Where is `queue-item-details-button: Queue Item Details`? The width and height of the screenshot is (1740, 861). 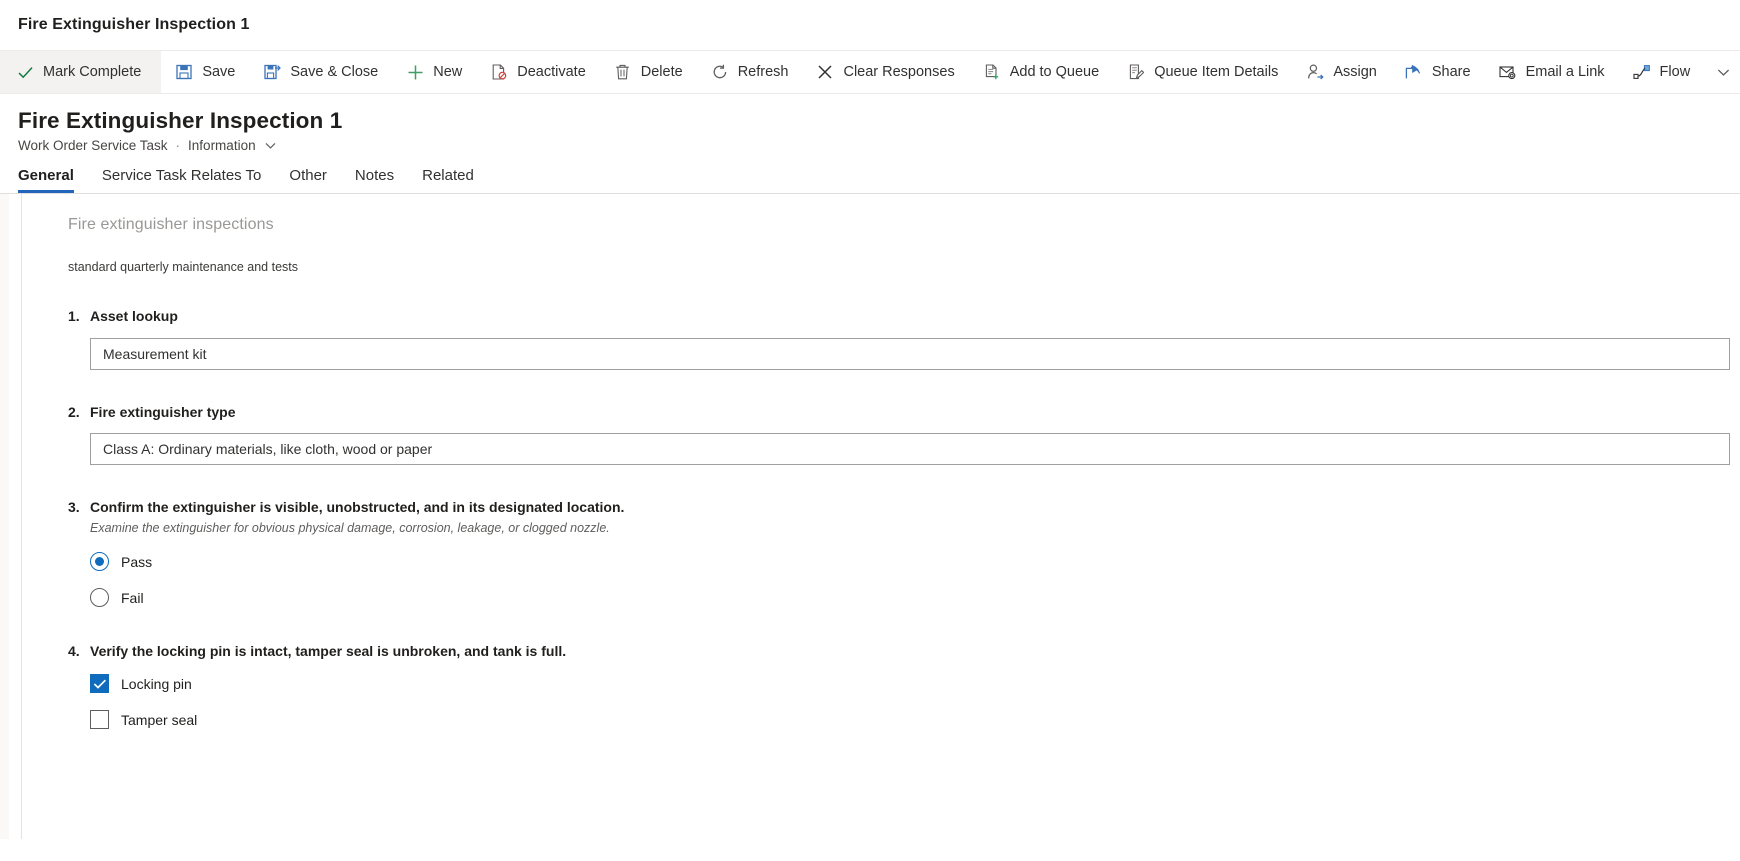 queue-item-details-button: Queue Item Details is located at coordinates (1202, 72).